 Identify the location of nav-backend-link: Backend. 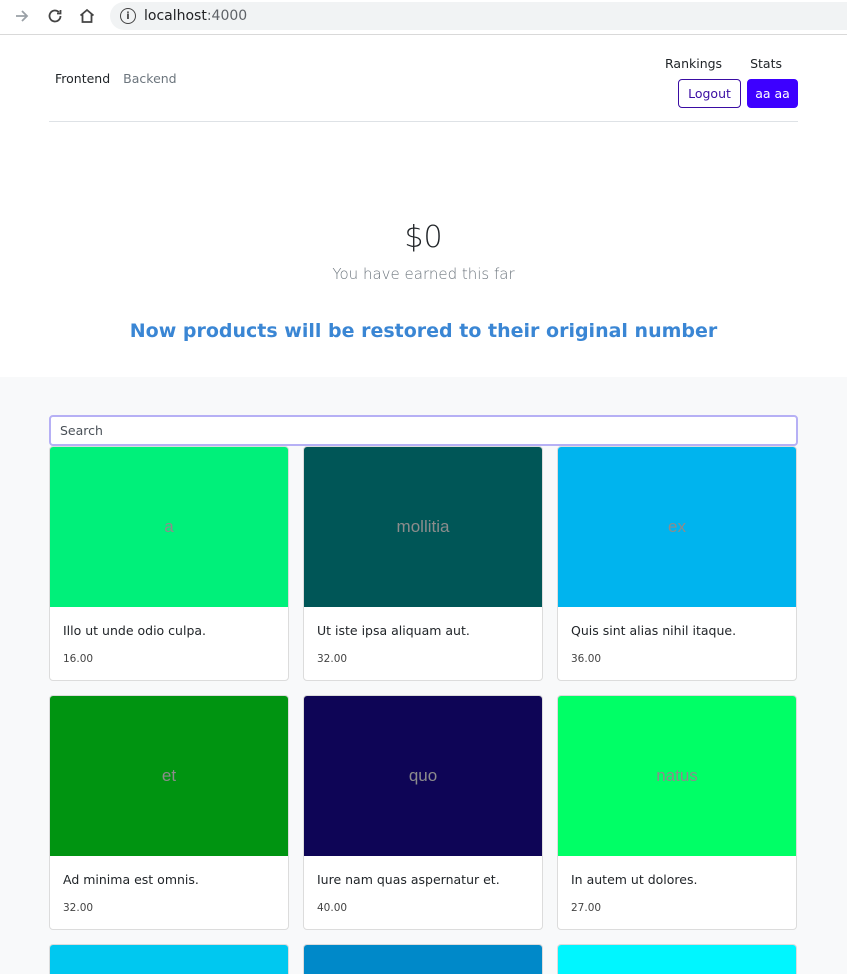
(149, 78).